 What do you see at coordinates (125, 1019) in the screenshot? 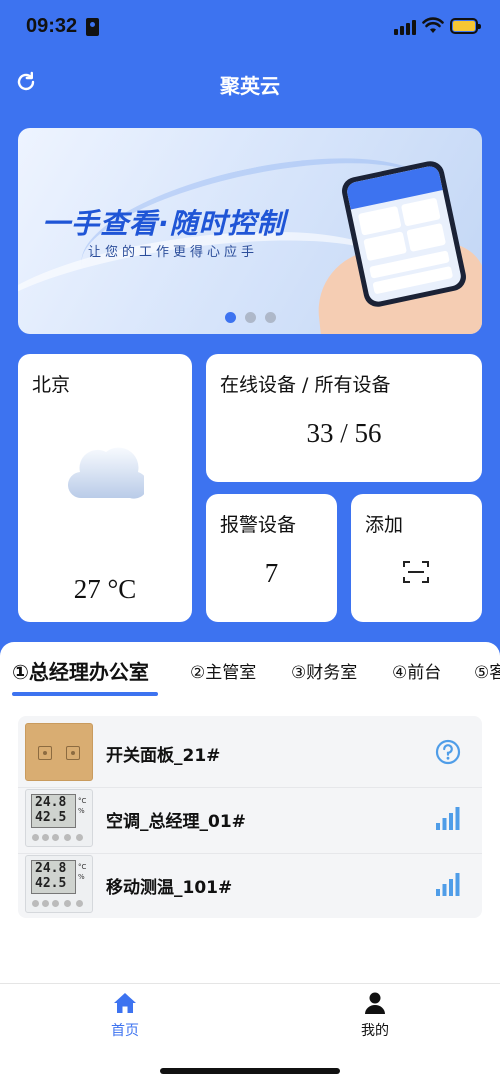
I see `nav-home: 首页` at bounding box center [125, 1019].